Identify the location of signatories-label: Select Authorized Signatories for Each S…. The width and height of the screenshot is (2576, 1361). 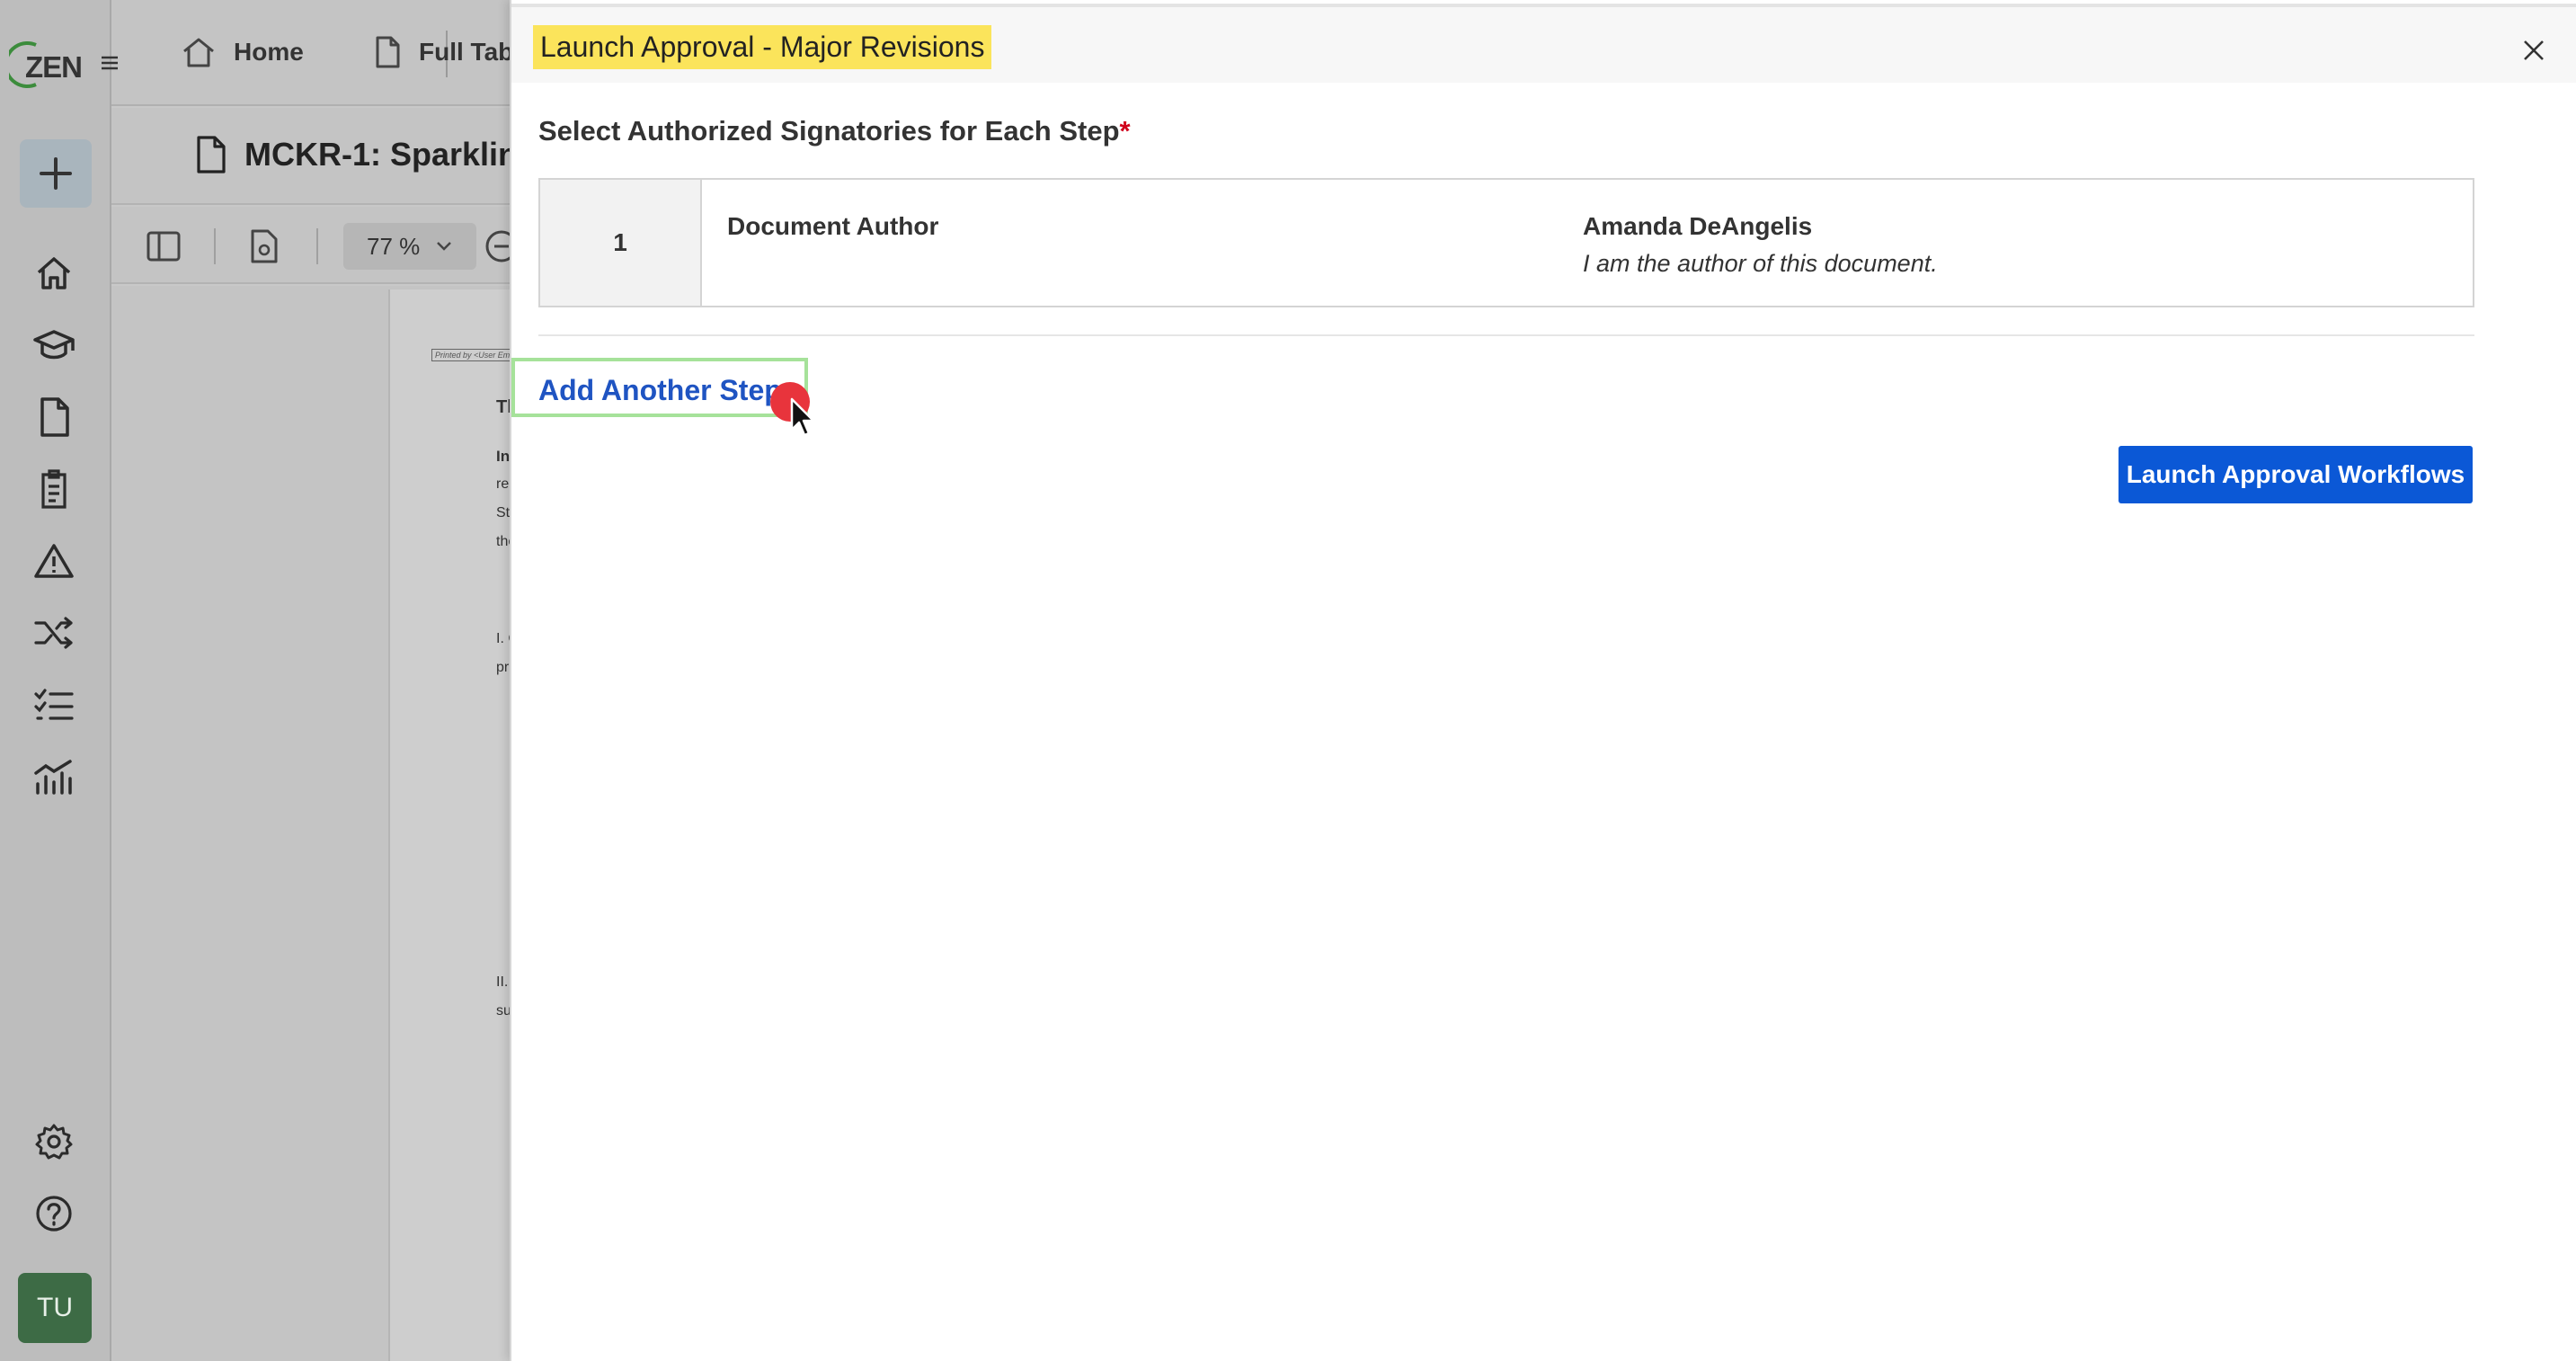
(834, 131).